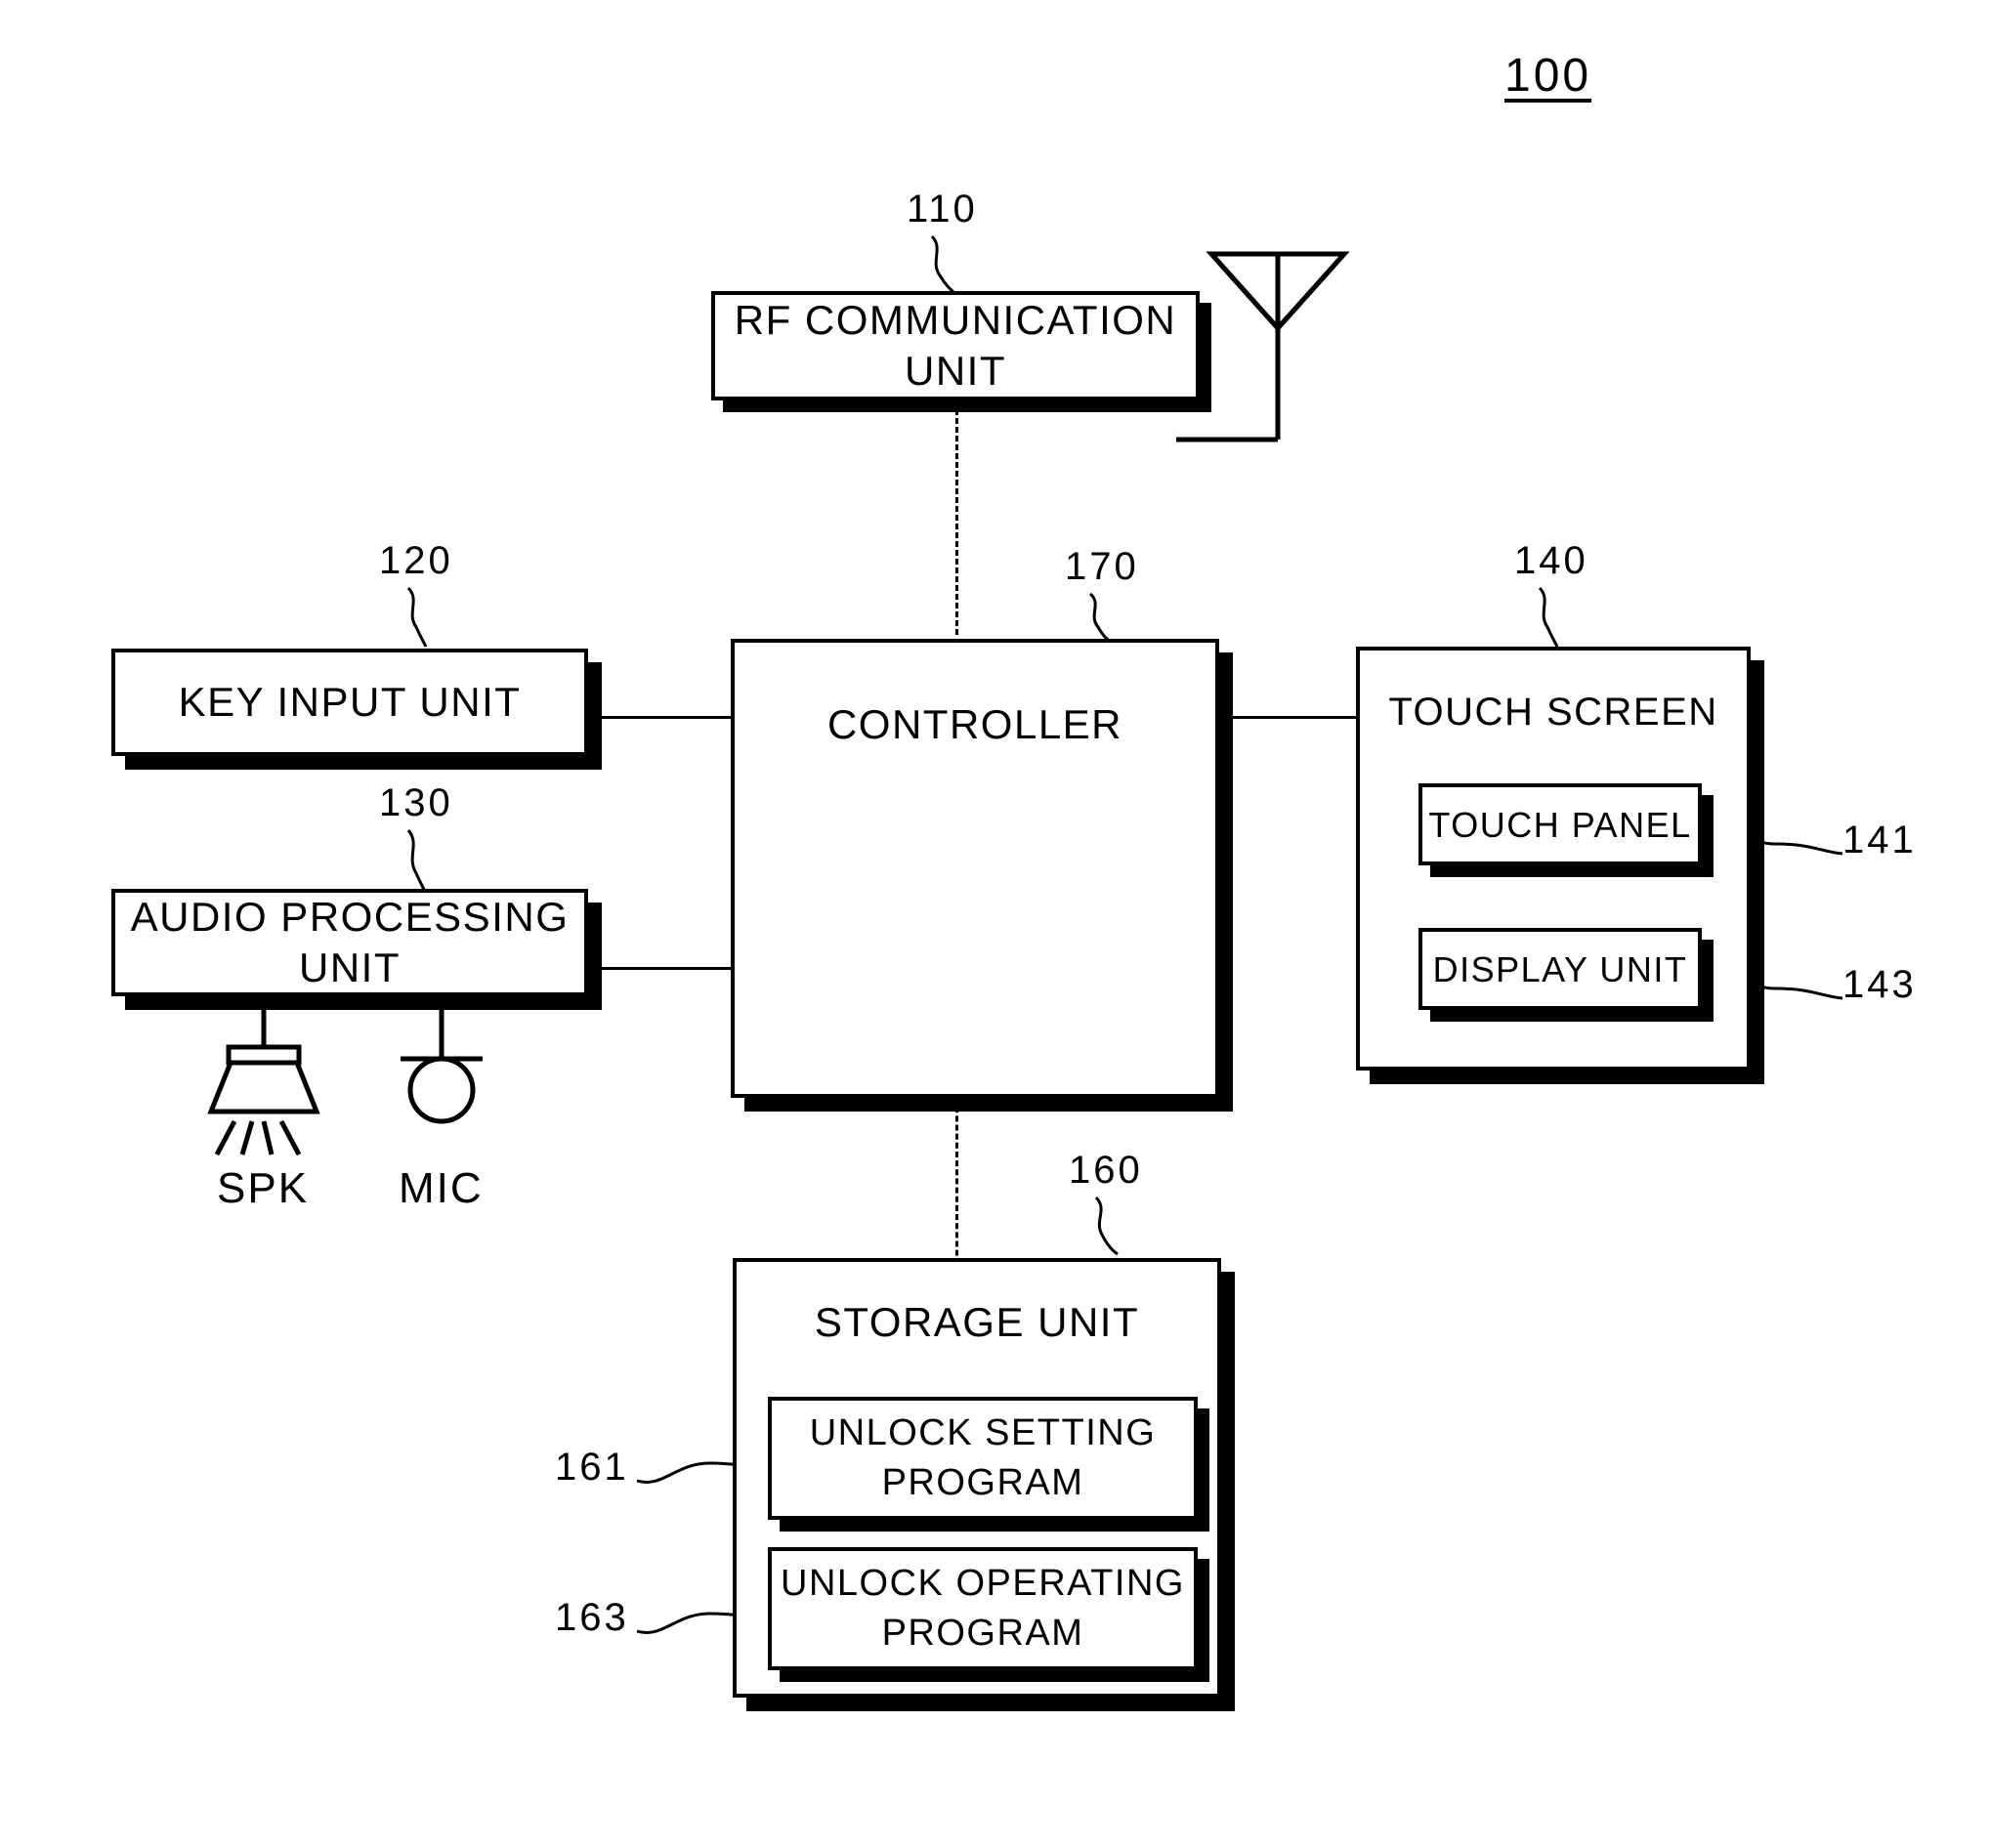 This screenshot has width=1989, height=1848. I want to click on block-label-unlock-operating-program: UNLOCK OPERATING PROGRAM, so click(983, 1608).